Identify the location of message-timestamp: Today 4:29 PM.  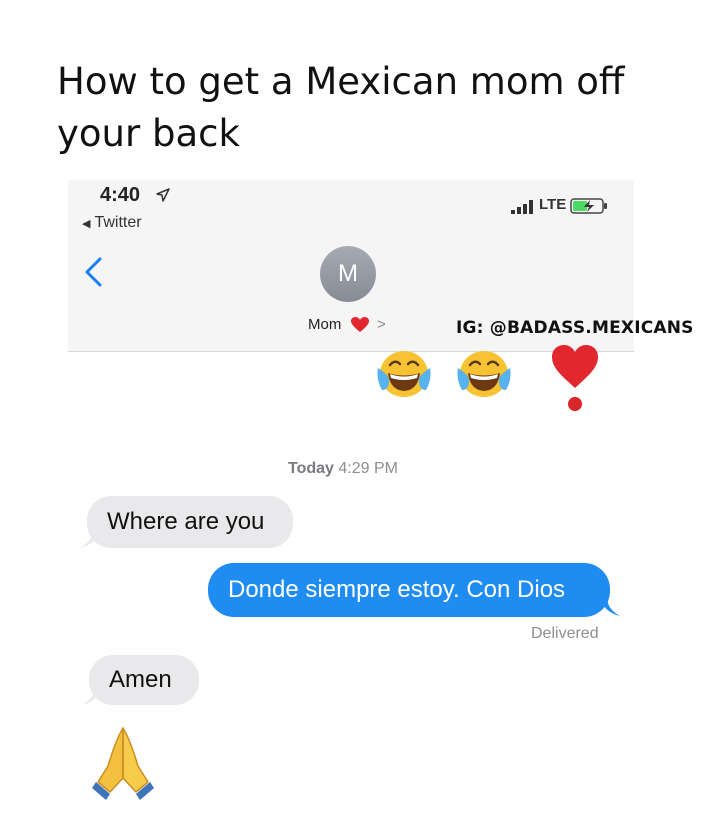
(343, 469).